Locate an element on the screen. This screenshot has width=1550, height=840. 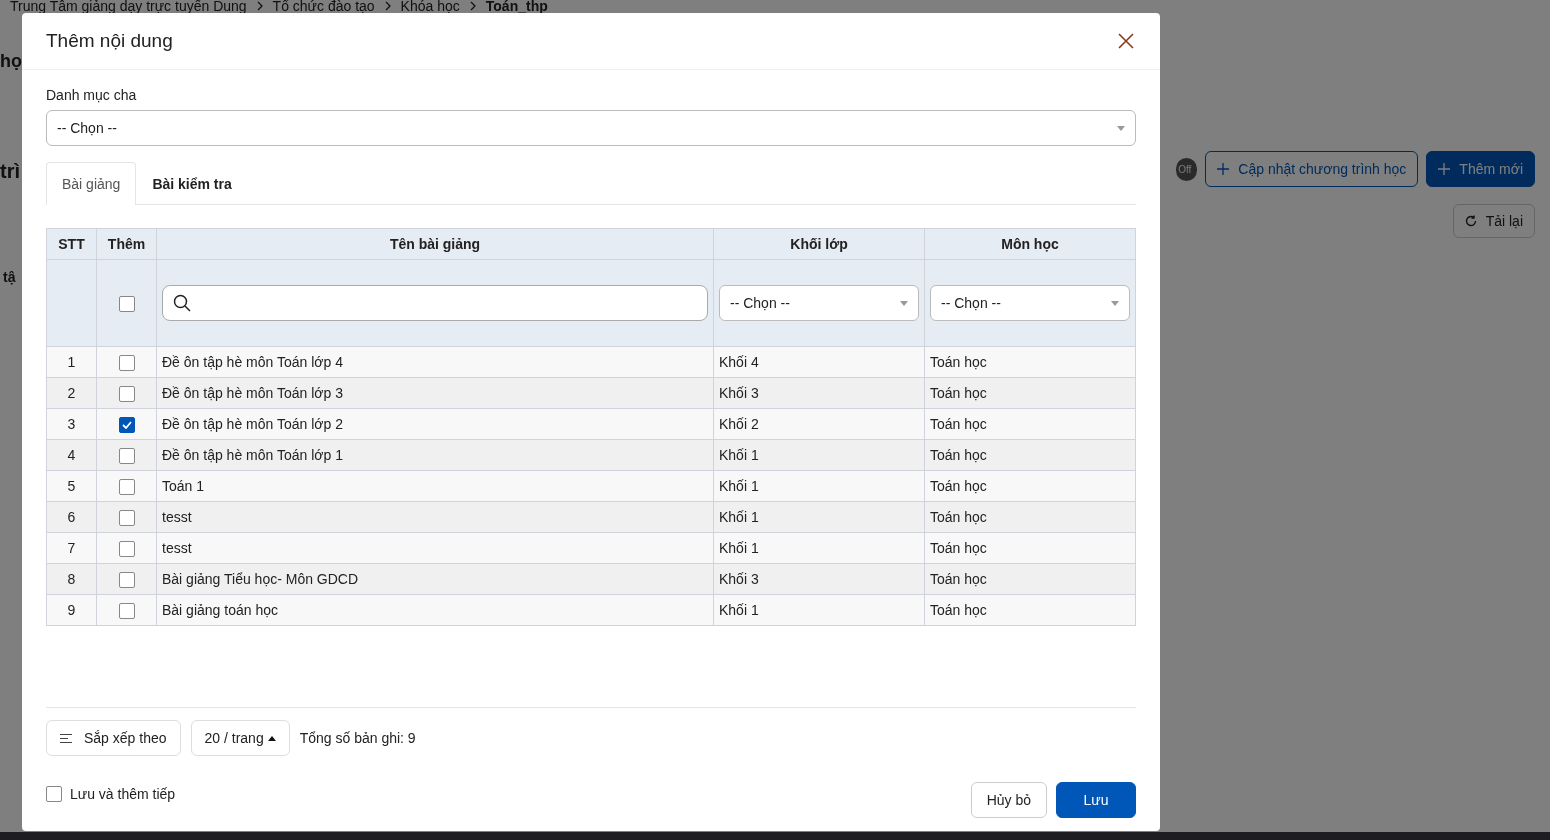
checkbox-label: Lưu và thêm tiếp is located at coordinates (123, 794).